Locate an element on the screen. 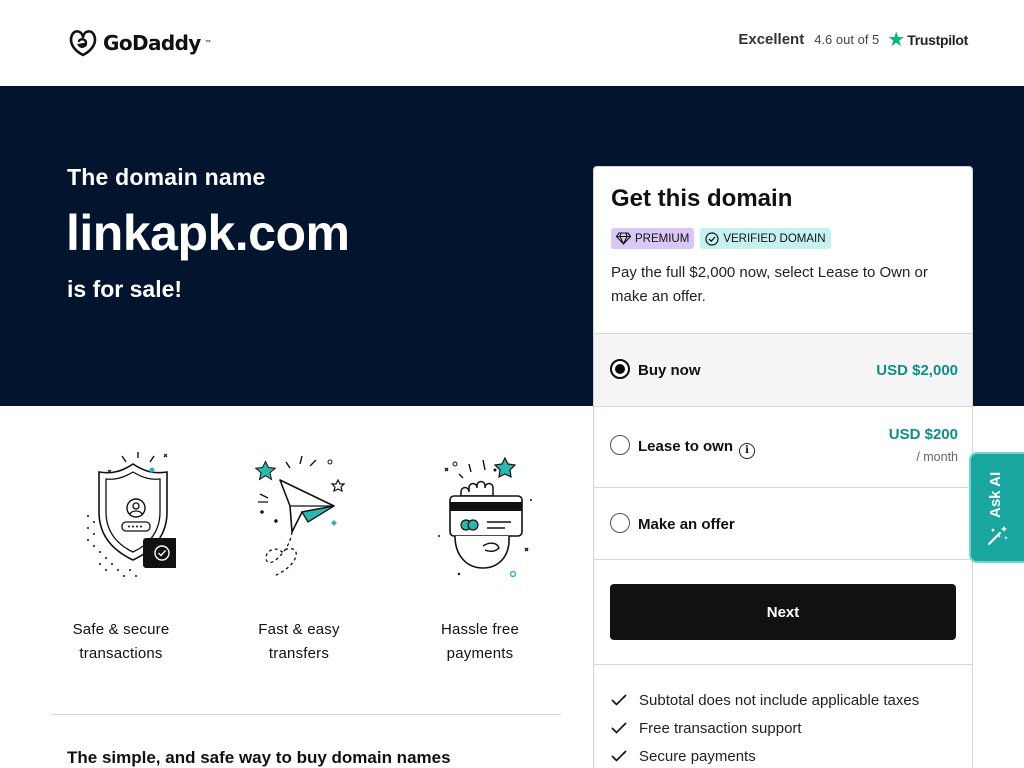 This screenshot has height=768, width=1024. paper-plane-icon is located at coordinates (300, 516).